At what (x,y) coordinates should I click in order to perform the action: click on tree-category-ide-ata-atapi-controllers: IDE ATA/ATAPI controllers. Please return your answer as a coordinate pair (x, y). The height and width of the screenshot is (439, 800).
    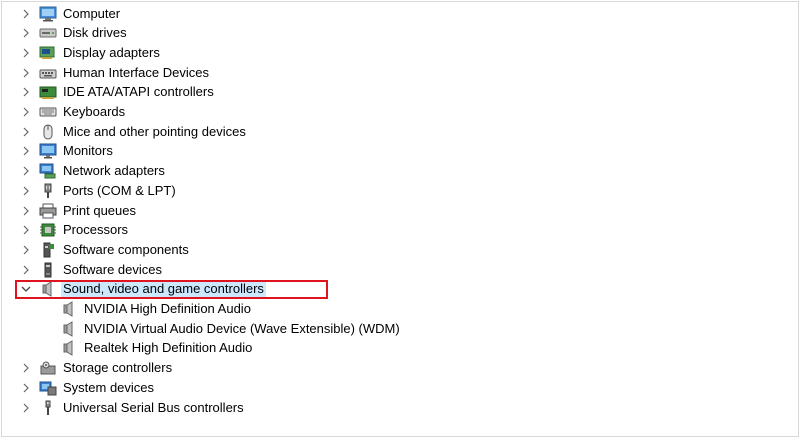
    Looking at the image, I should click on (397, 92).